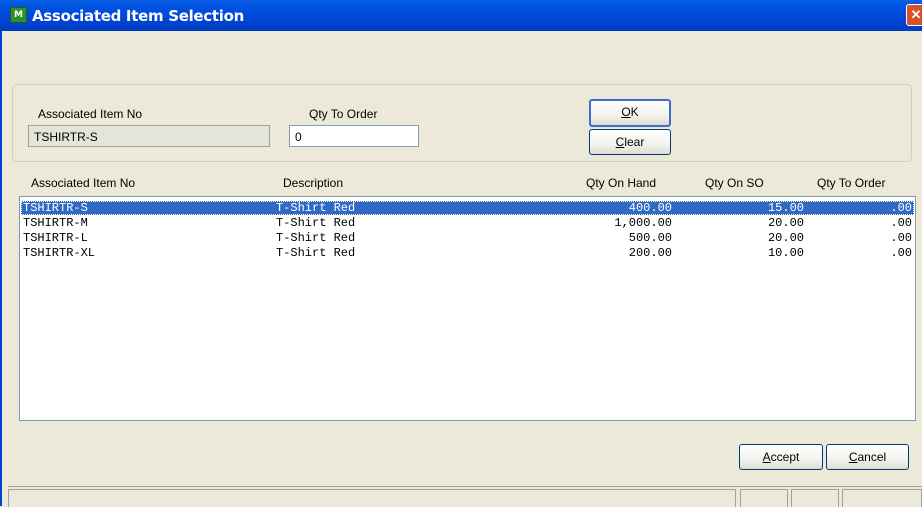 The width and height of the screenshot is (922, 507). I want to click on ok-button: OK, so click(630, 113).